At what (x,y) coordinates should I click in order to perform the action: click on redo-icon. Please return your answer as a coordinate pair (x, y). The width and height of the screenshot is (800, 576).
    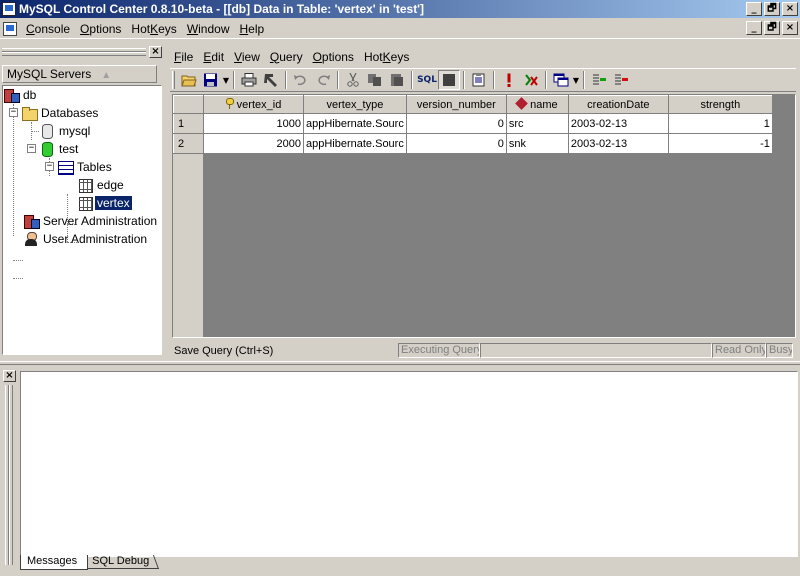
    Looking at the image, I should click on (324, 80).